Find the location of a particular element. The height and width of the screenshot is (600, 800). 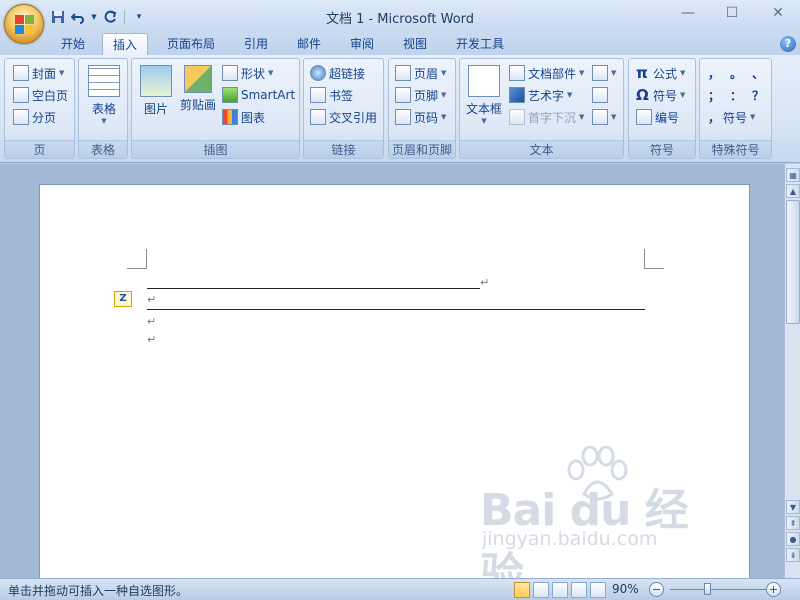

web-layout-view-button is located at coordinates (560, 590).